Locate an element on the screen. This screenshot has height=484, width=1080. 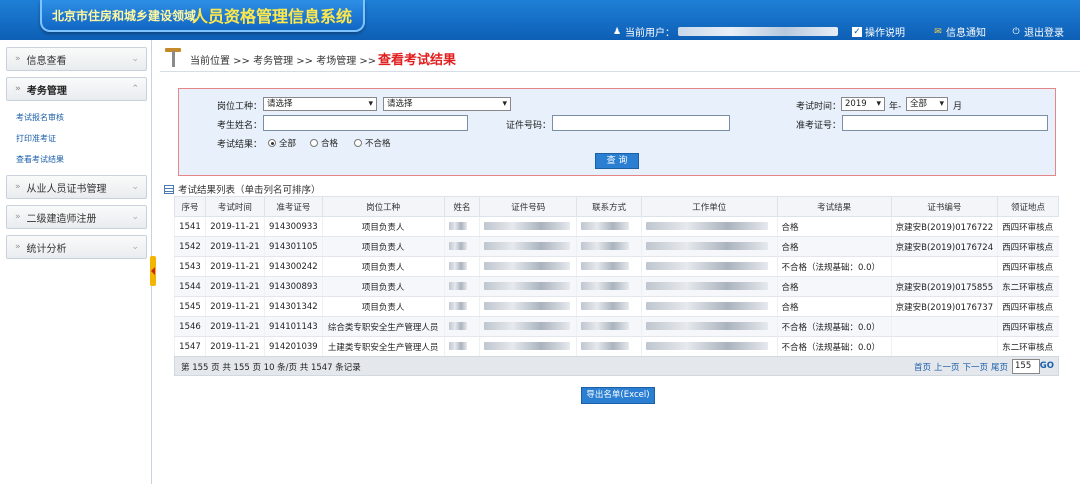
ticket-number-input is located at coordinates (945, 123).